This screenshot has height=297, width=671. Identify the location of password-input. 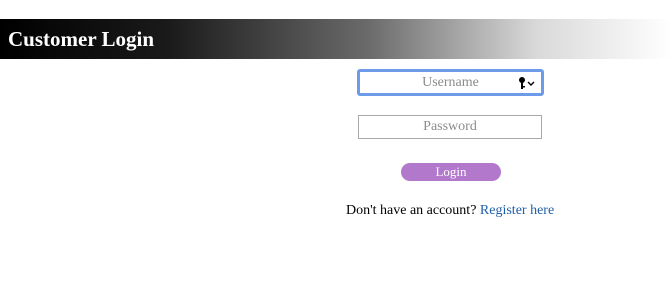
(450, 127).